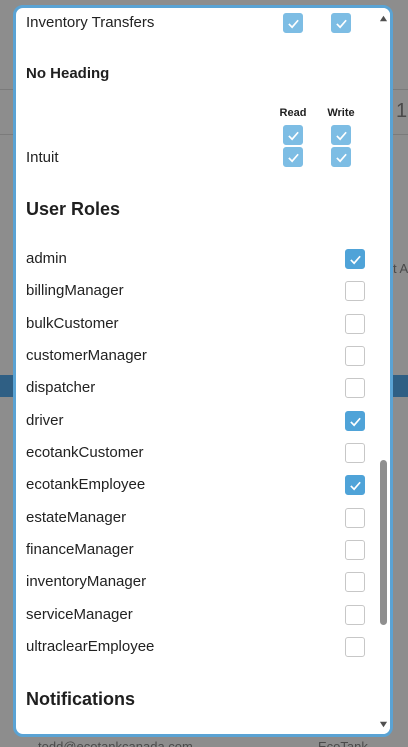  What do you see at coordinates (73, 209) in the screenshot?
I see `section-title: User Roles` at bounding box center [73, 209].